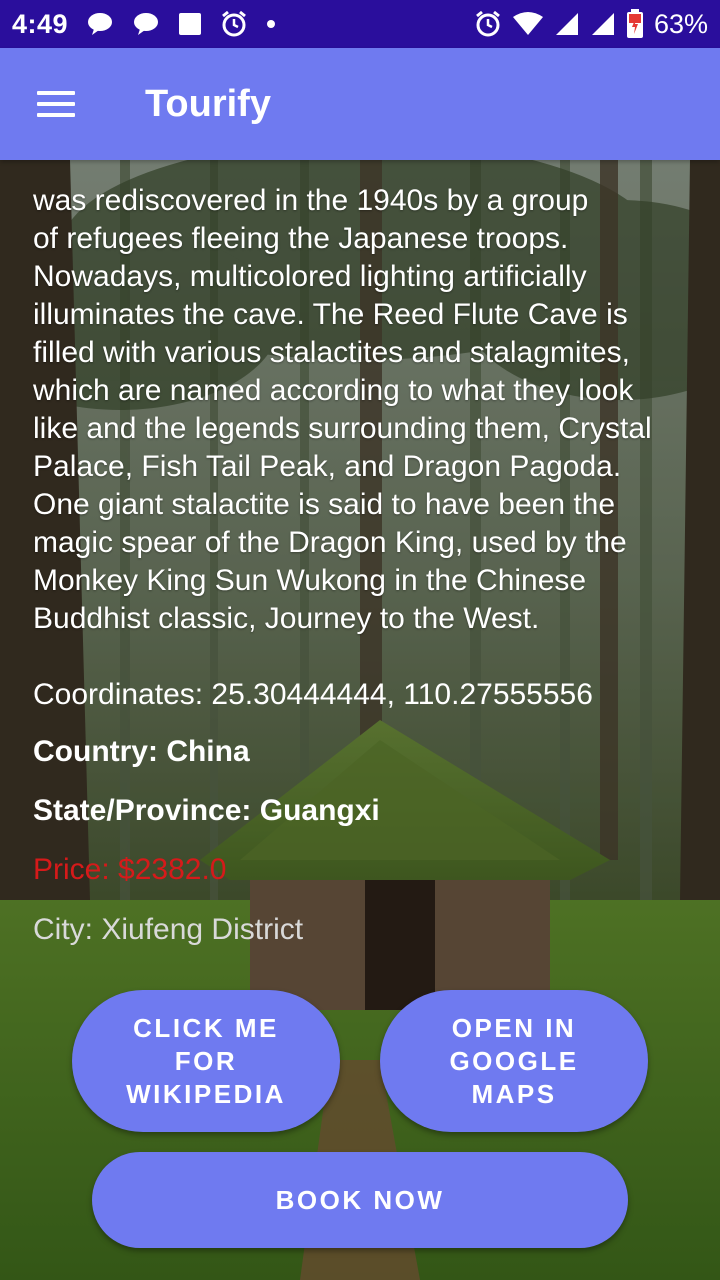 This screenshot has width=720, height=1280. I want to click on app-title: Tourify, so click(208, 103).